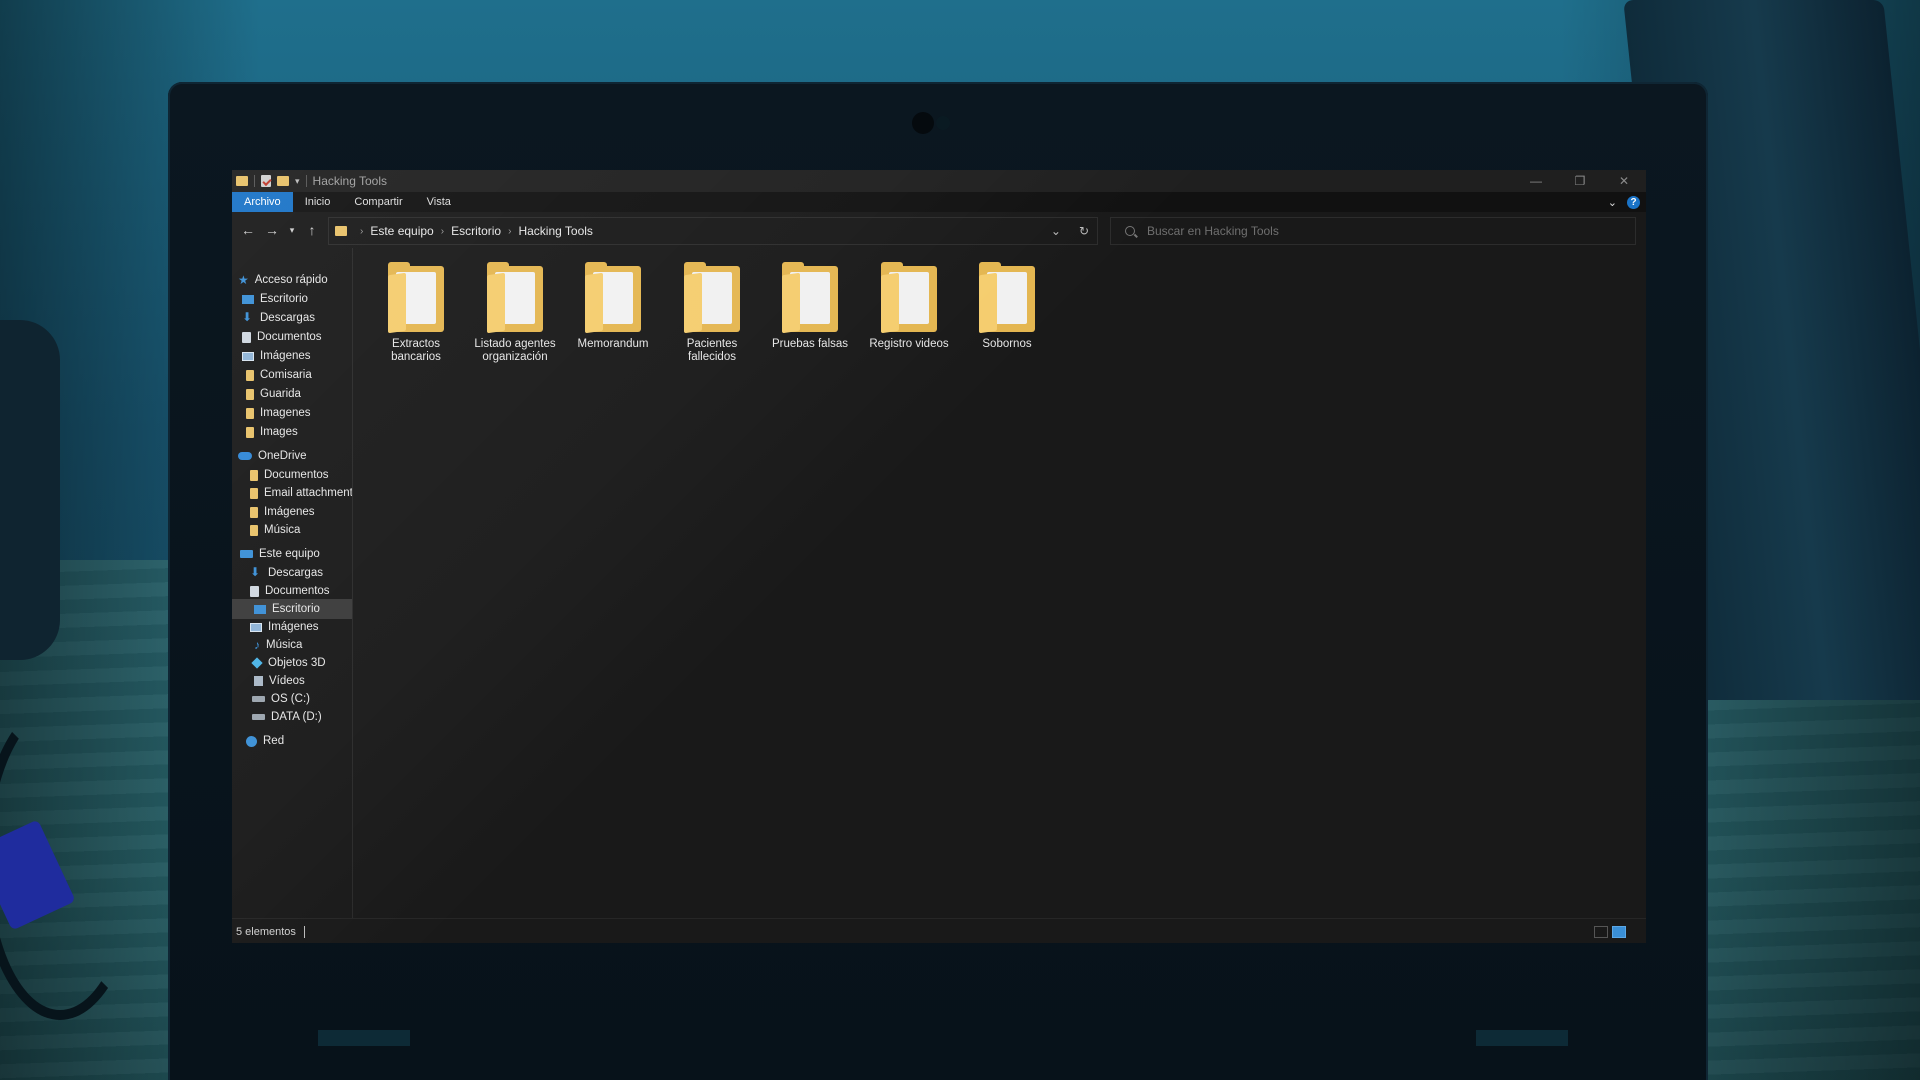 This screenshot has width=1920, height=1080. I want to click on refresh-icon: ↻, so click(1084, 231).